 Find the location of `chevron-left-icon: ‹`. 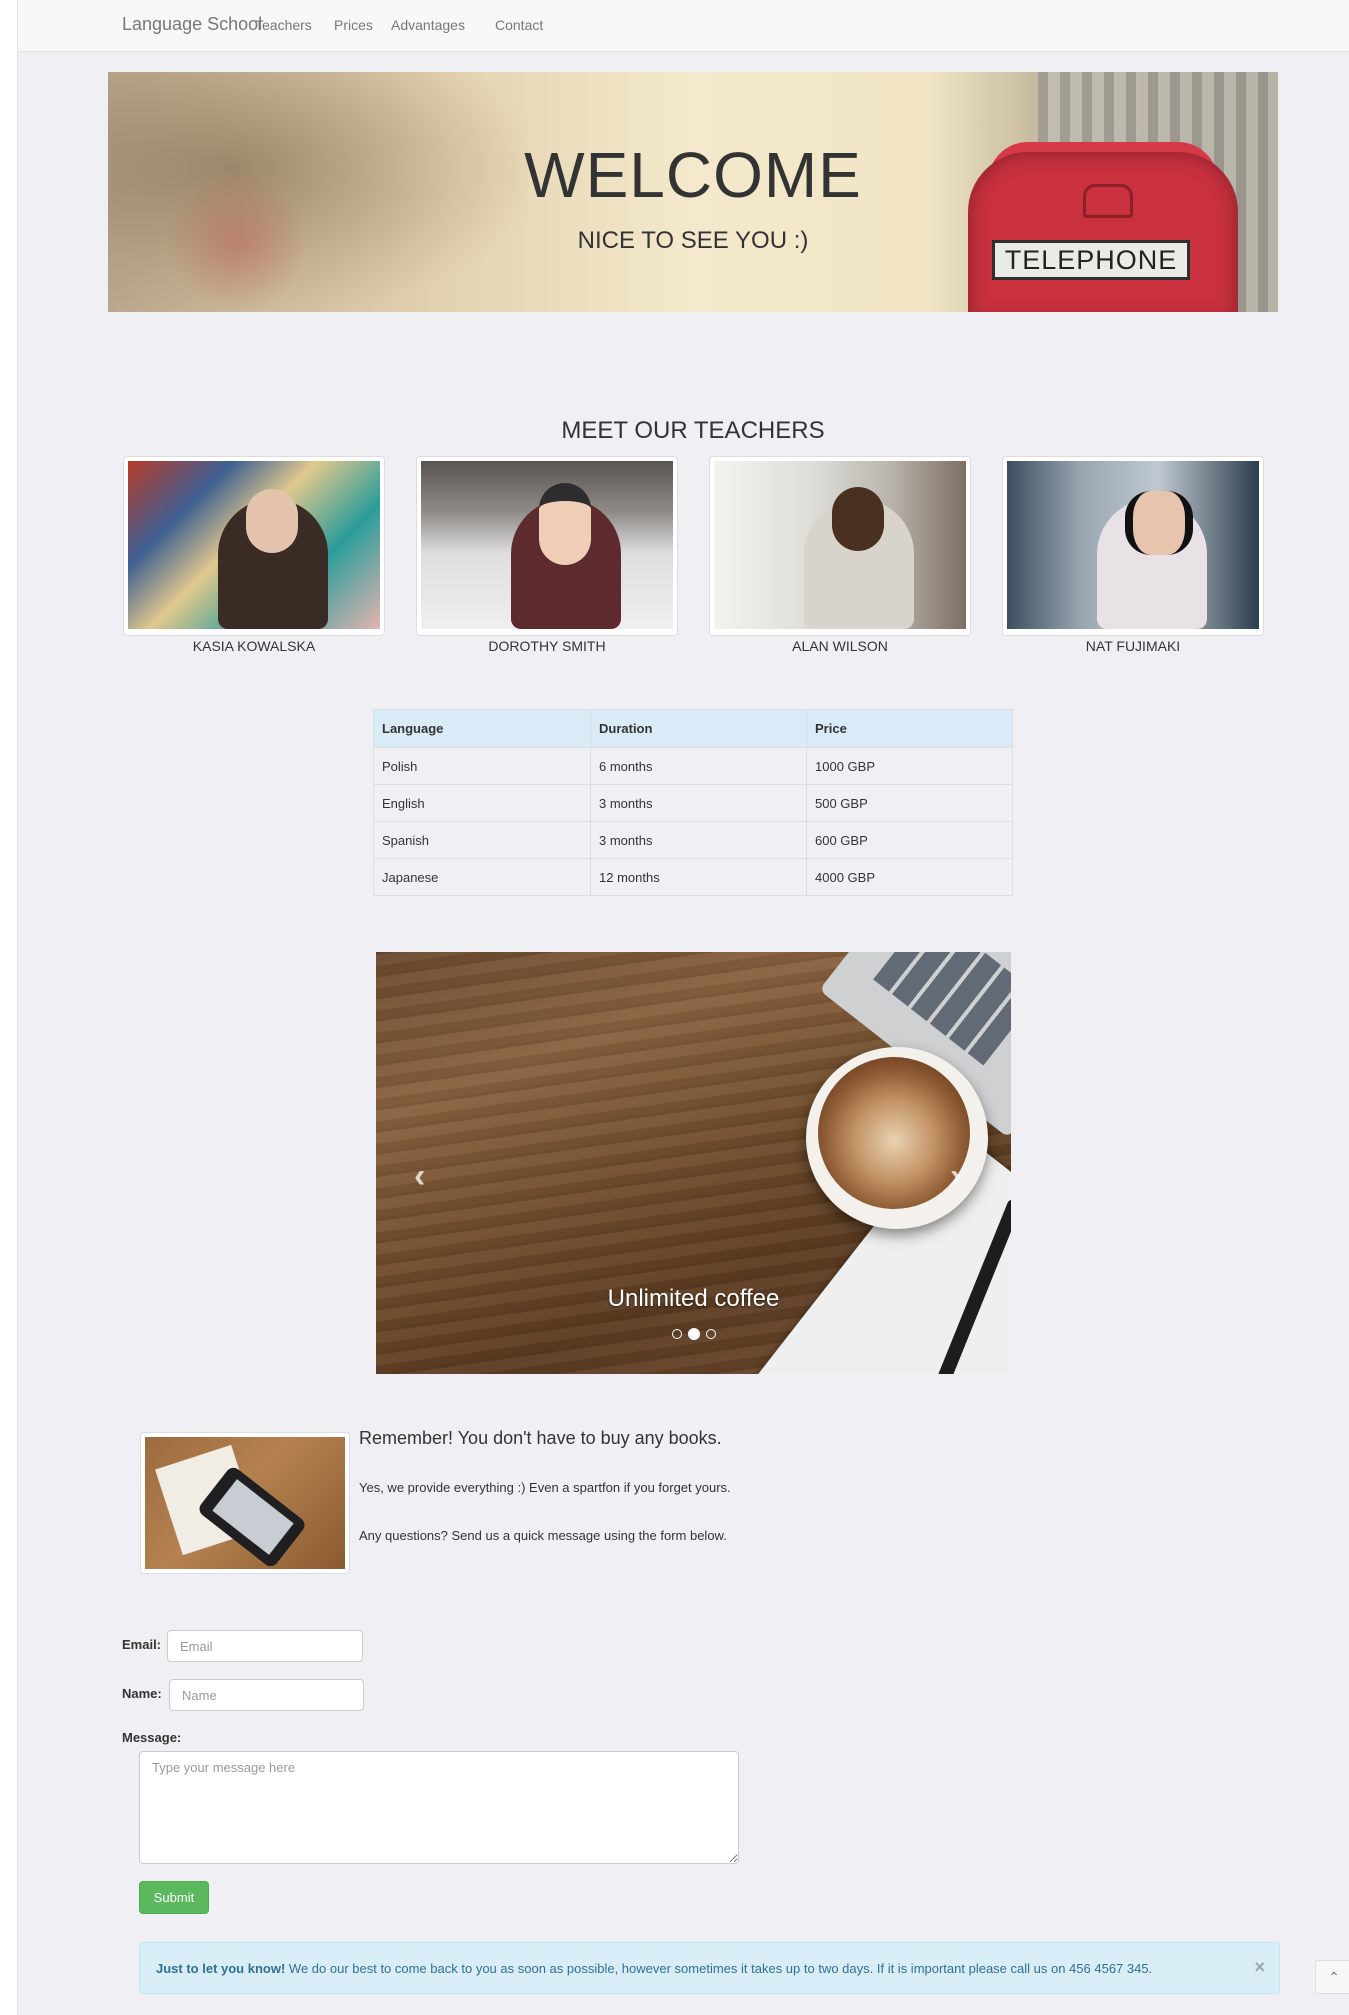

chevron-left-icon: ‹ is located at coordinates (419, 1176).